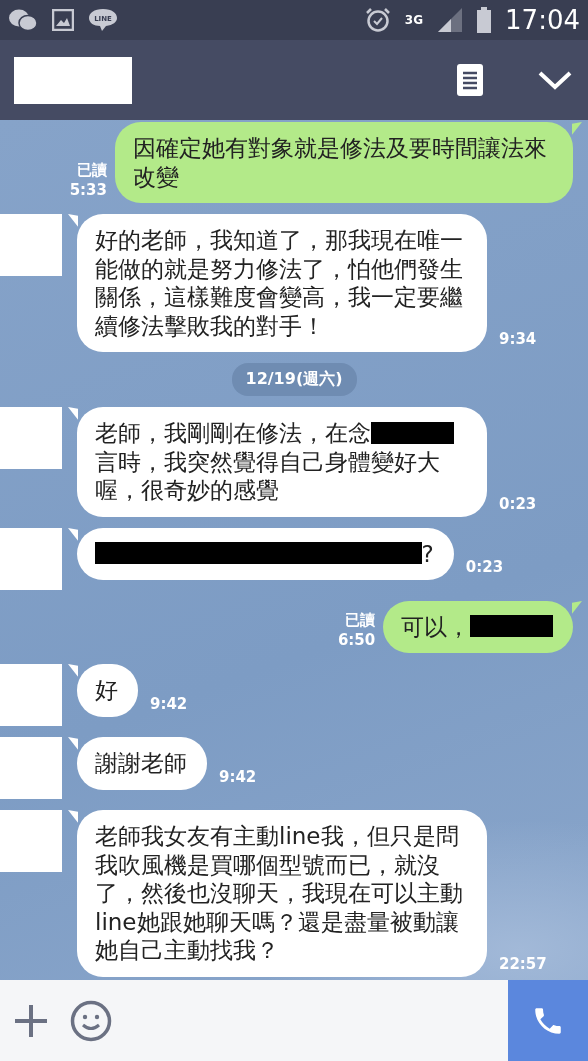  I want to click on battery-icon, so click(484, 20).